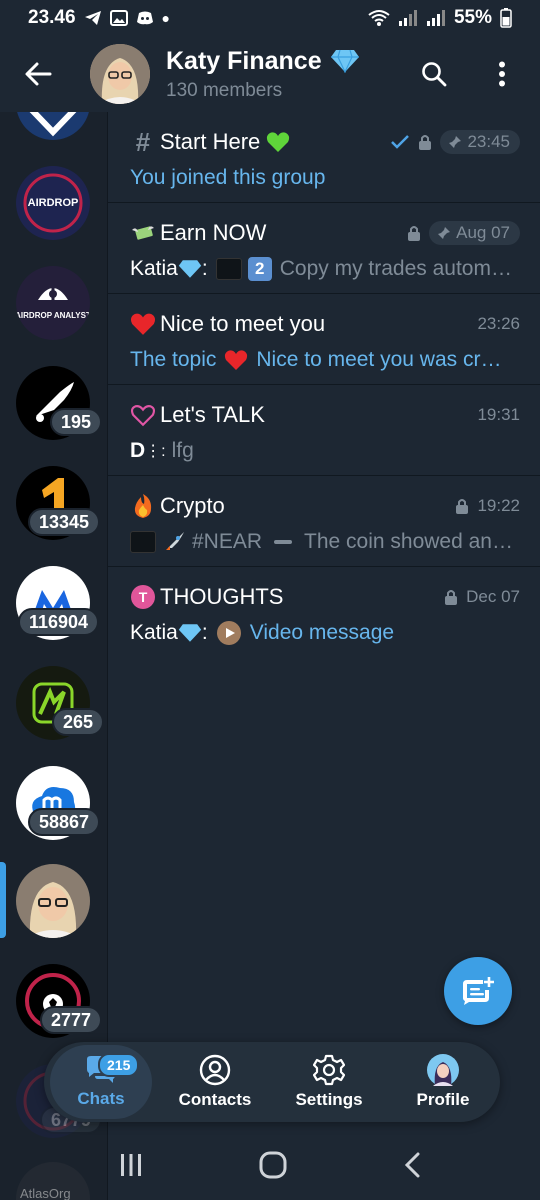  What do you see at coordinates (143, 416) in the screenshot?
I see `outline-heart-icon` at bounding box center [143, 416].